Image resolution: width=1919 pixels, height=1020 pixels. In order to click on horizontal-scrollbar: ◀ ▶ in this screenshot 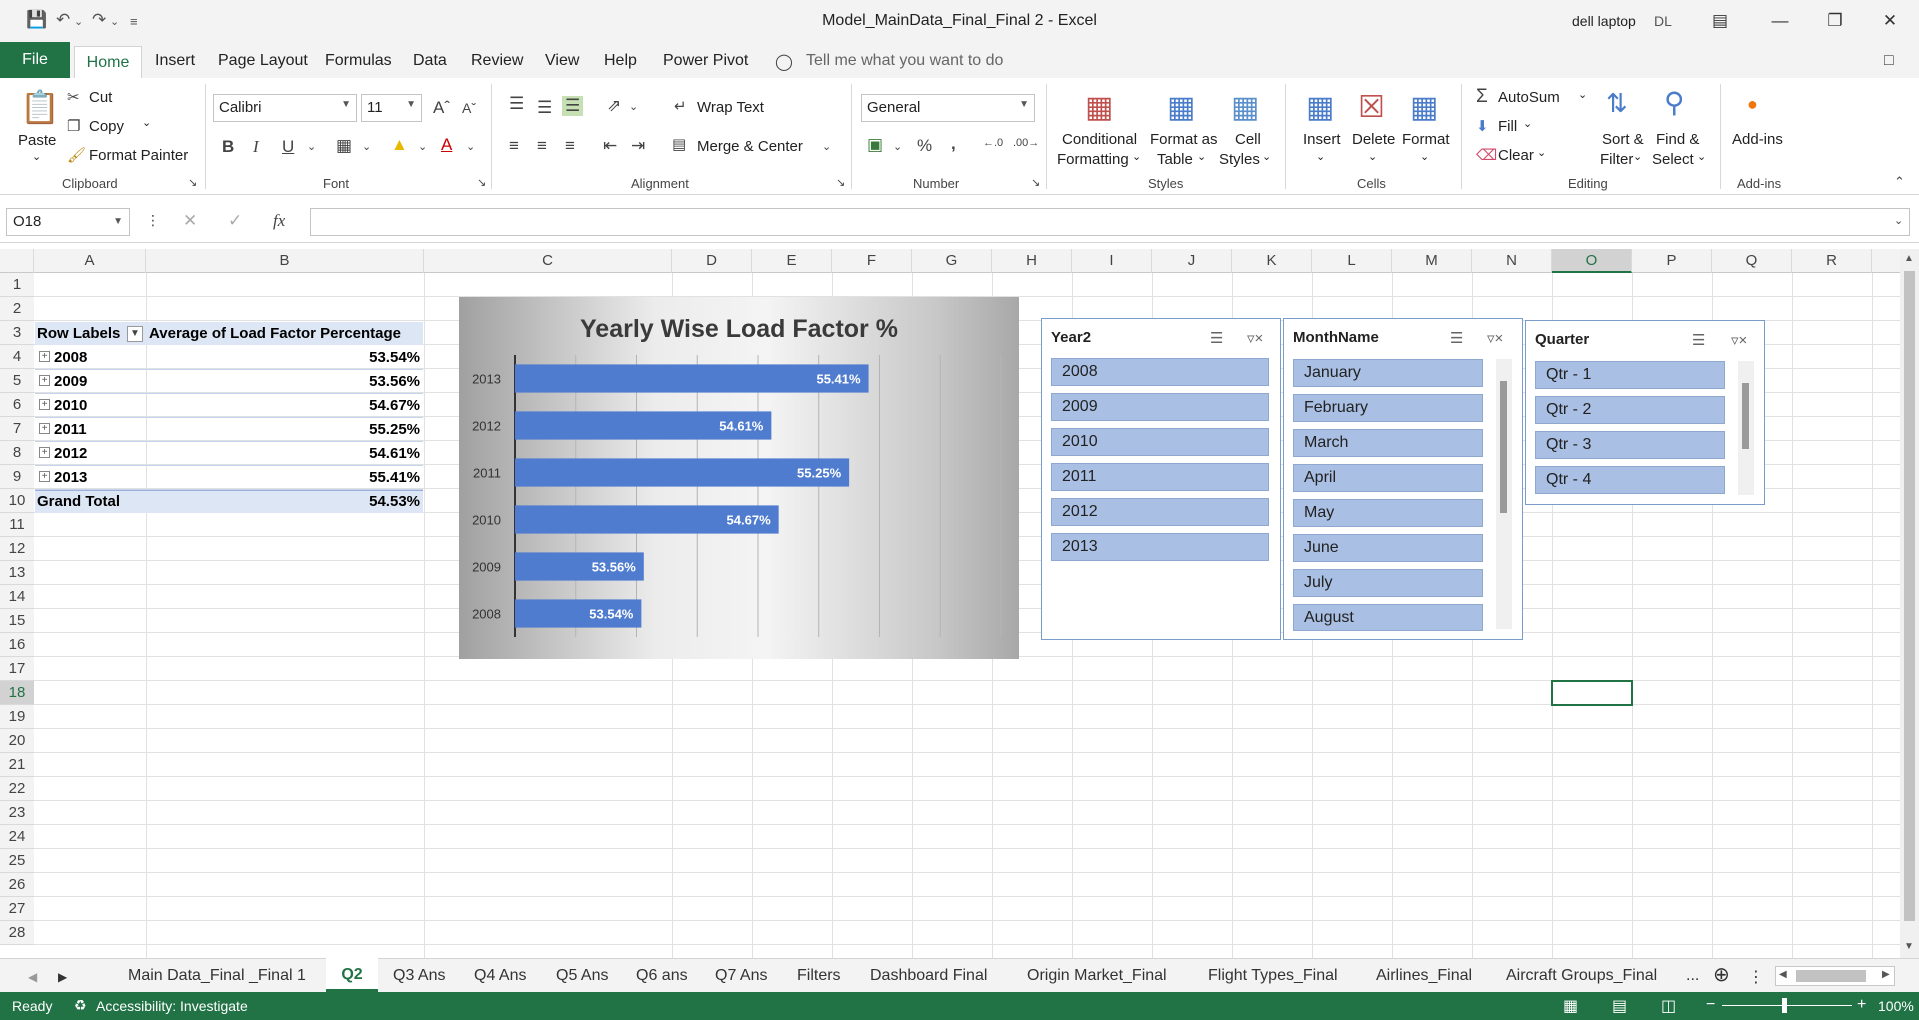, I will do `click(1835, 976)`.